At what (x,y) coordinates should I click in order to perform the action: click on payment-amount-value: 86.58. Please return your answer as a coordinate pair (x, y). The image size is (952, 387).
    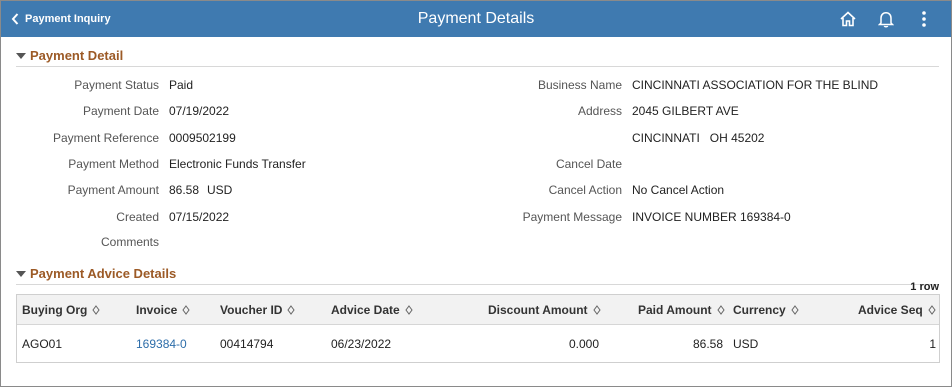
    Looking at the image, I should click on (184, 190).